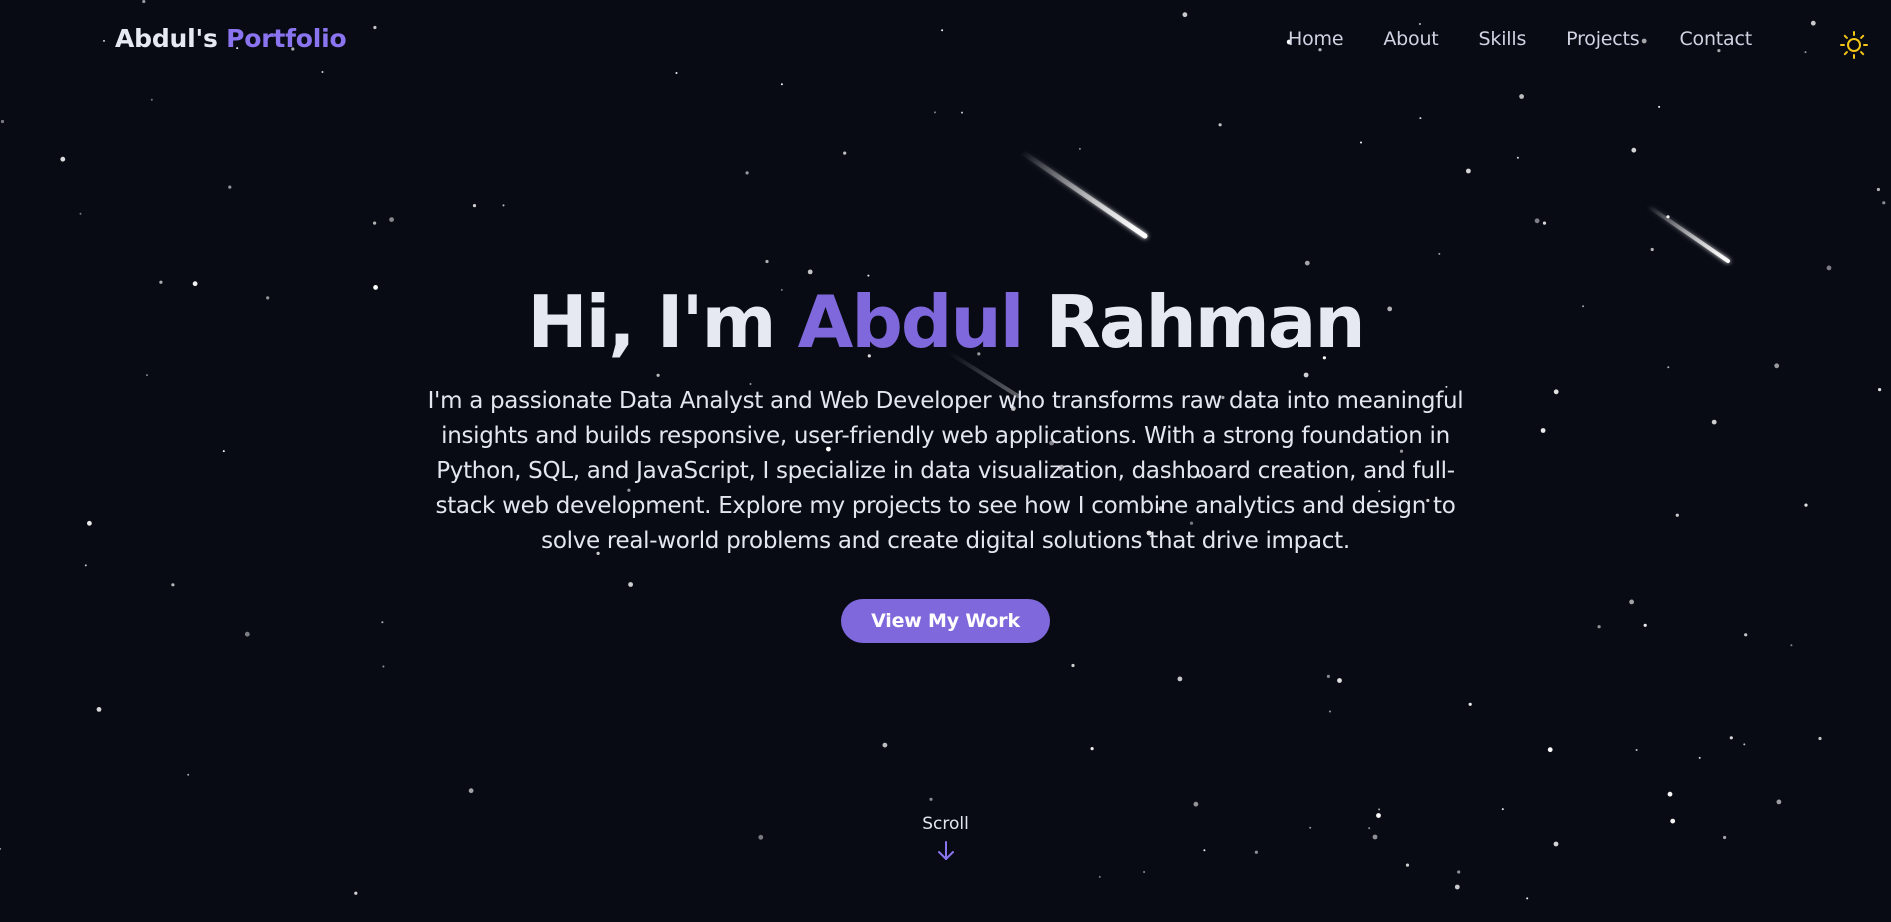  What do you see at coordinates (1316, 39) in the screenshot?
I see `nav-link-home: Home` at bounding box center [1316, 39].